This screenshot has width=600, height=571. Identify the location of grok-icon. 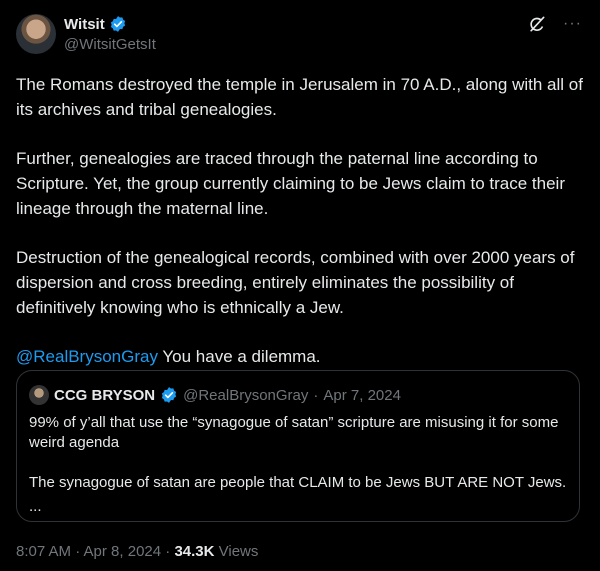
(537, 24).